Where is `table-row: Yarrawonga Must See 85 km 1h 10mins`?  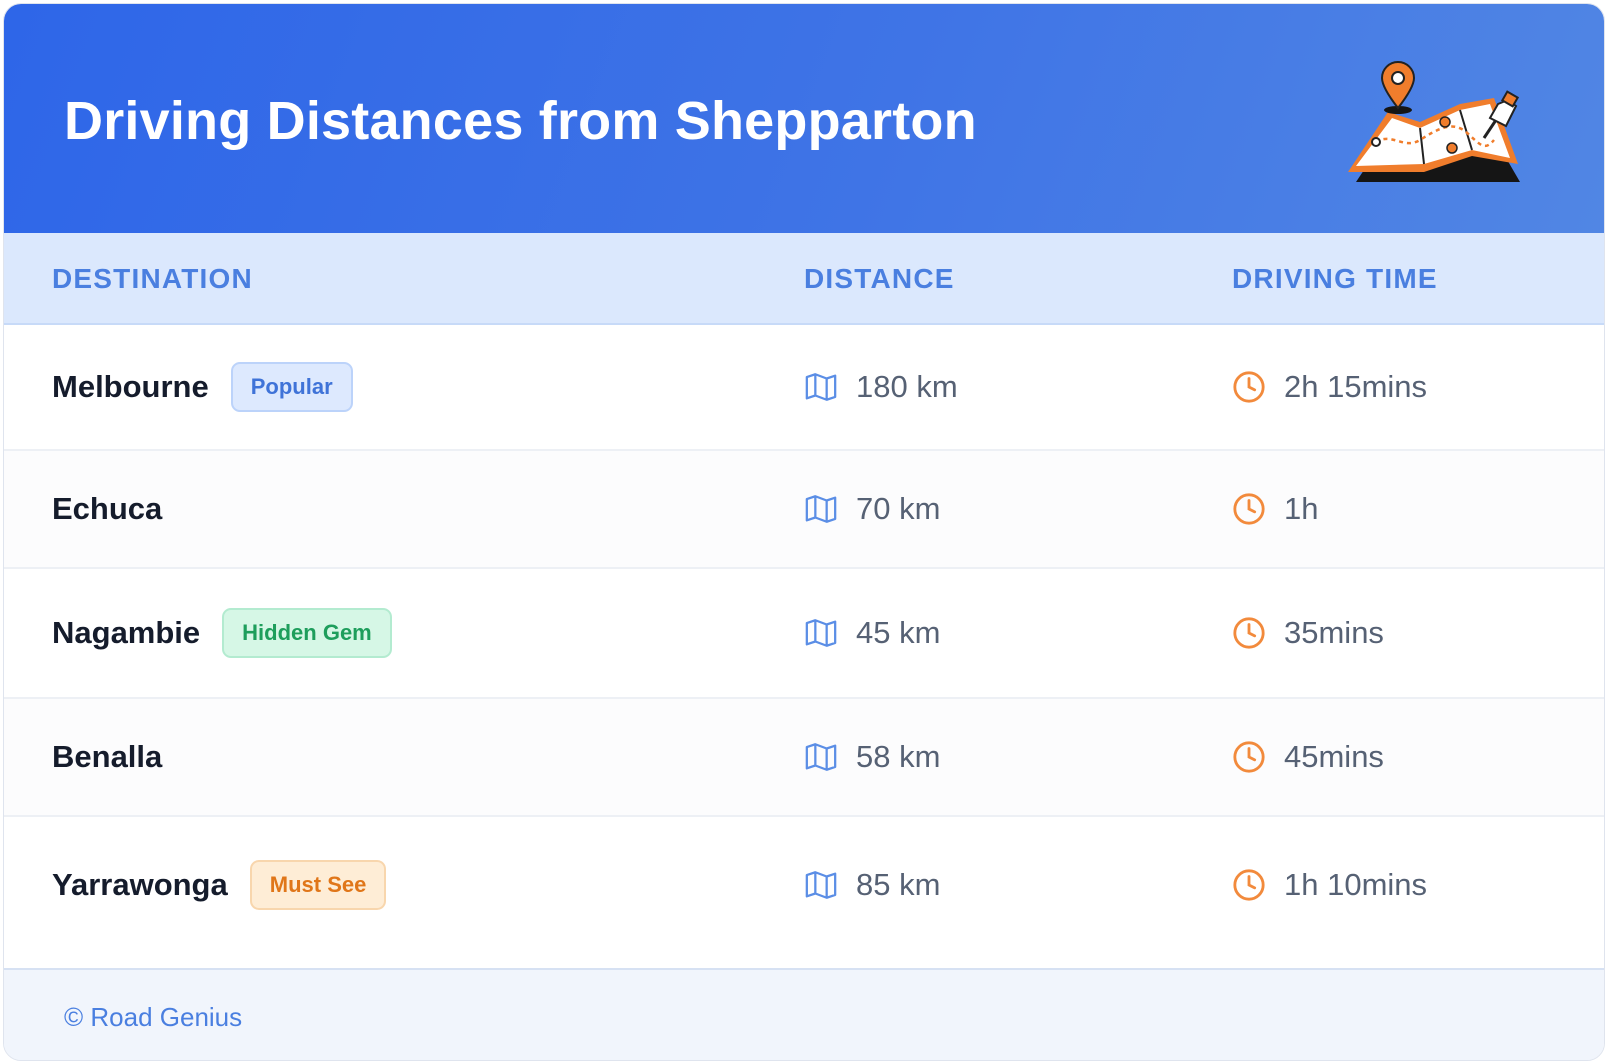 table-row: Yarrawonga Must See 85 km 1h 10mins is located at coordinates (804, 892).